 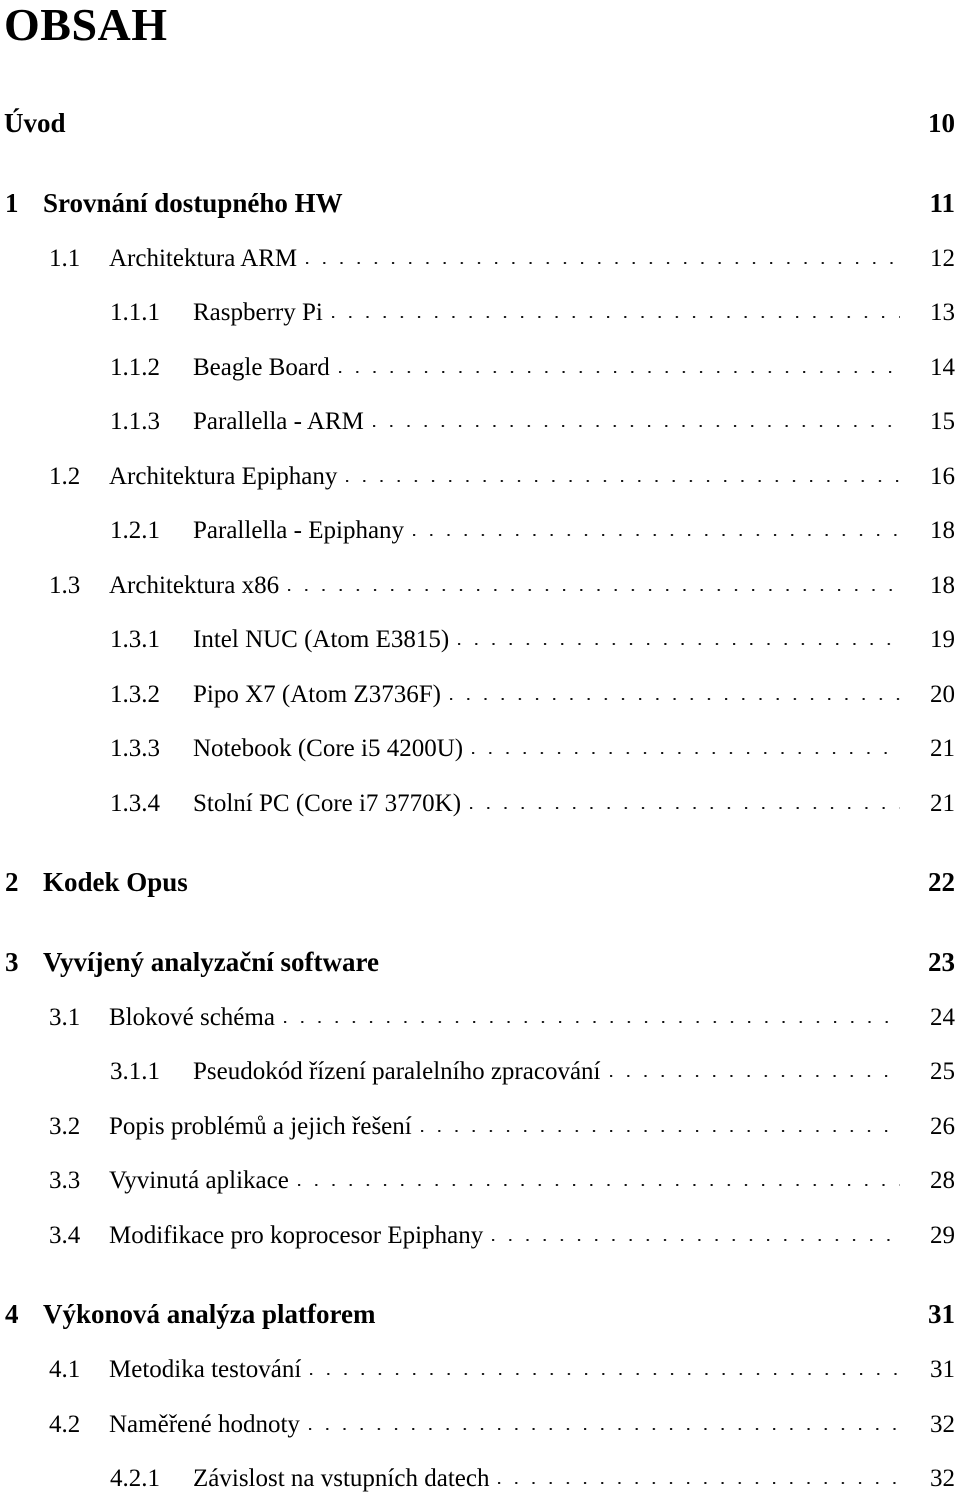 I want to click on toc-entry-page-number: 14, so click(x=942, y=367).